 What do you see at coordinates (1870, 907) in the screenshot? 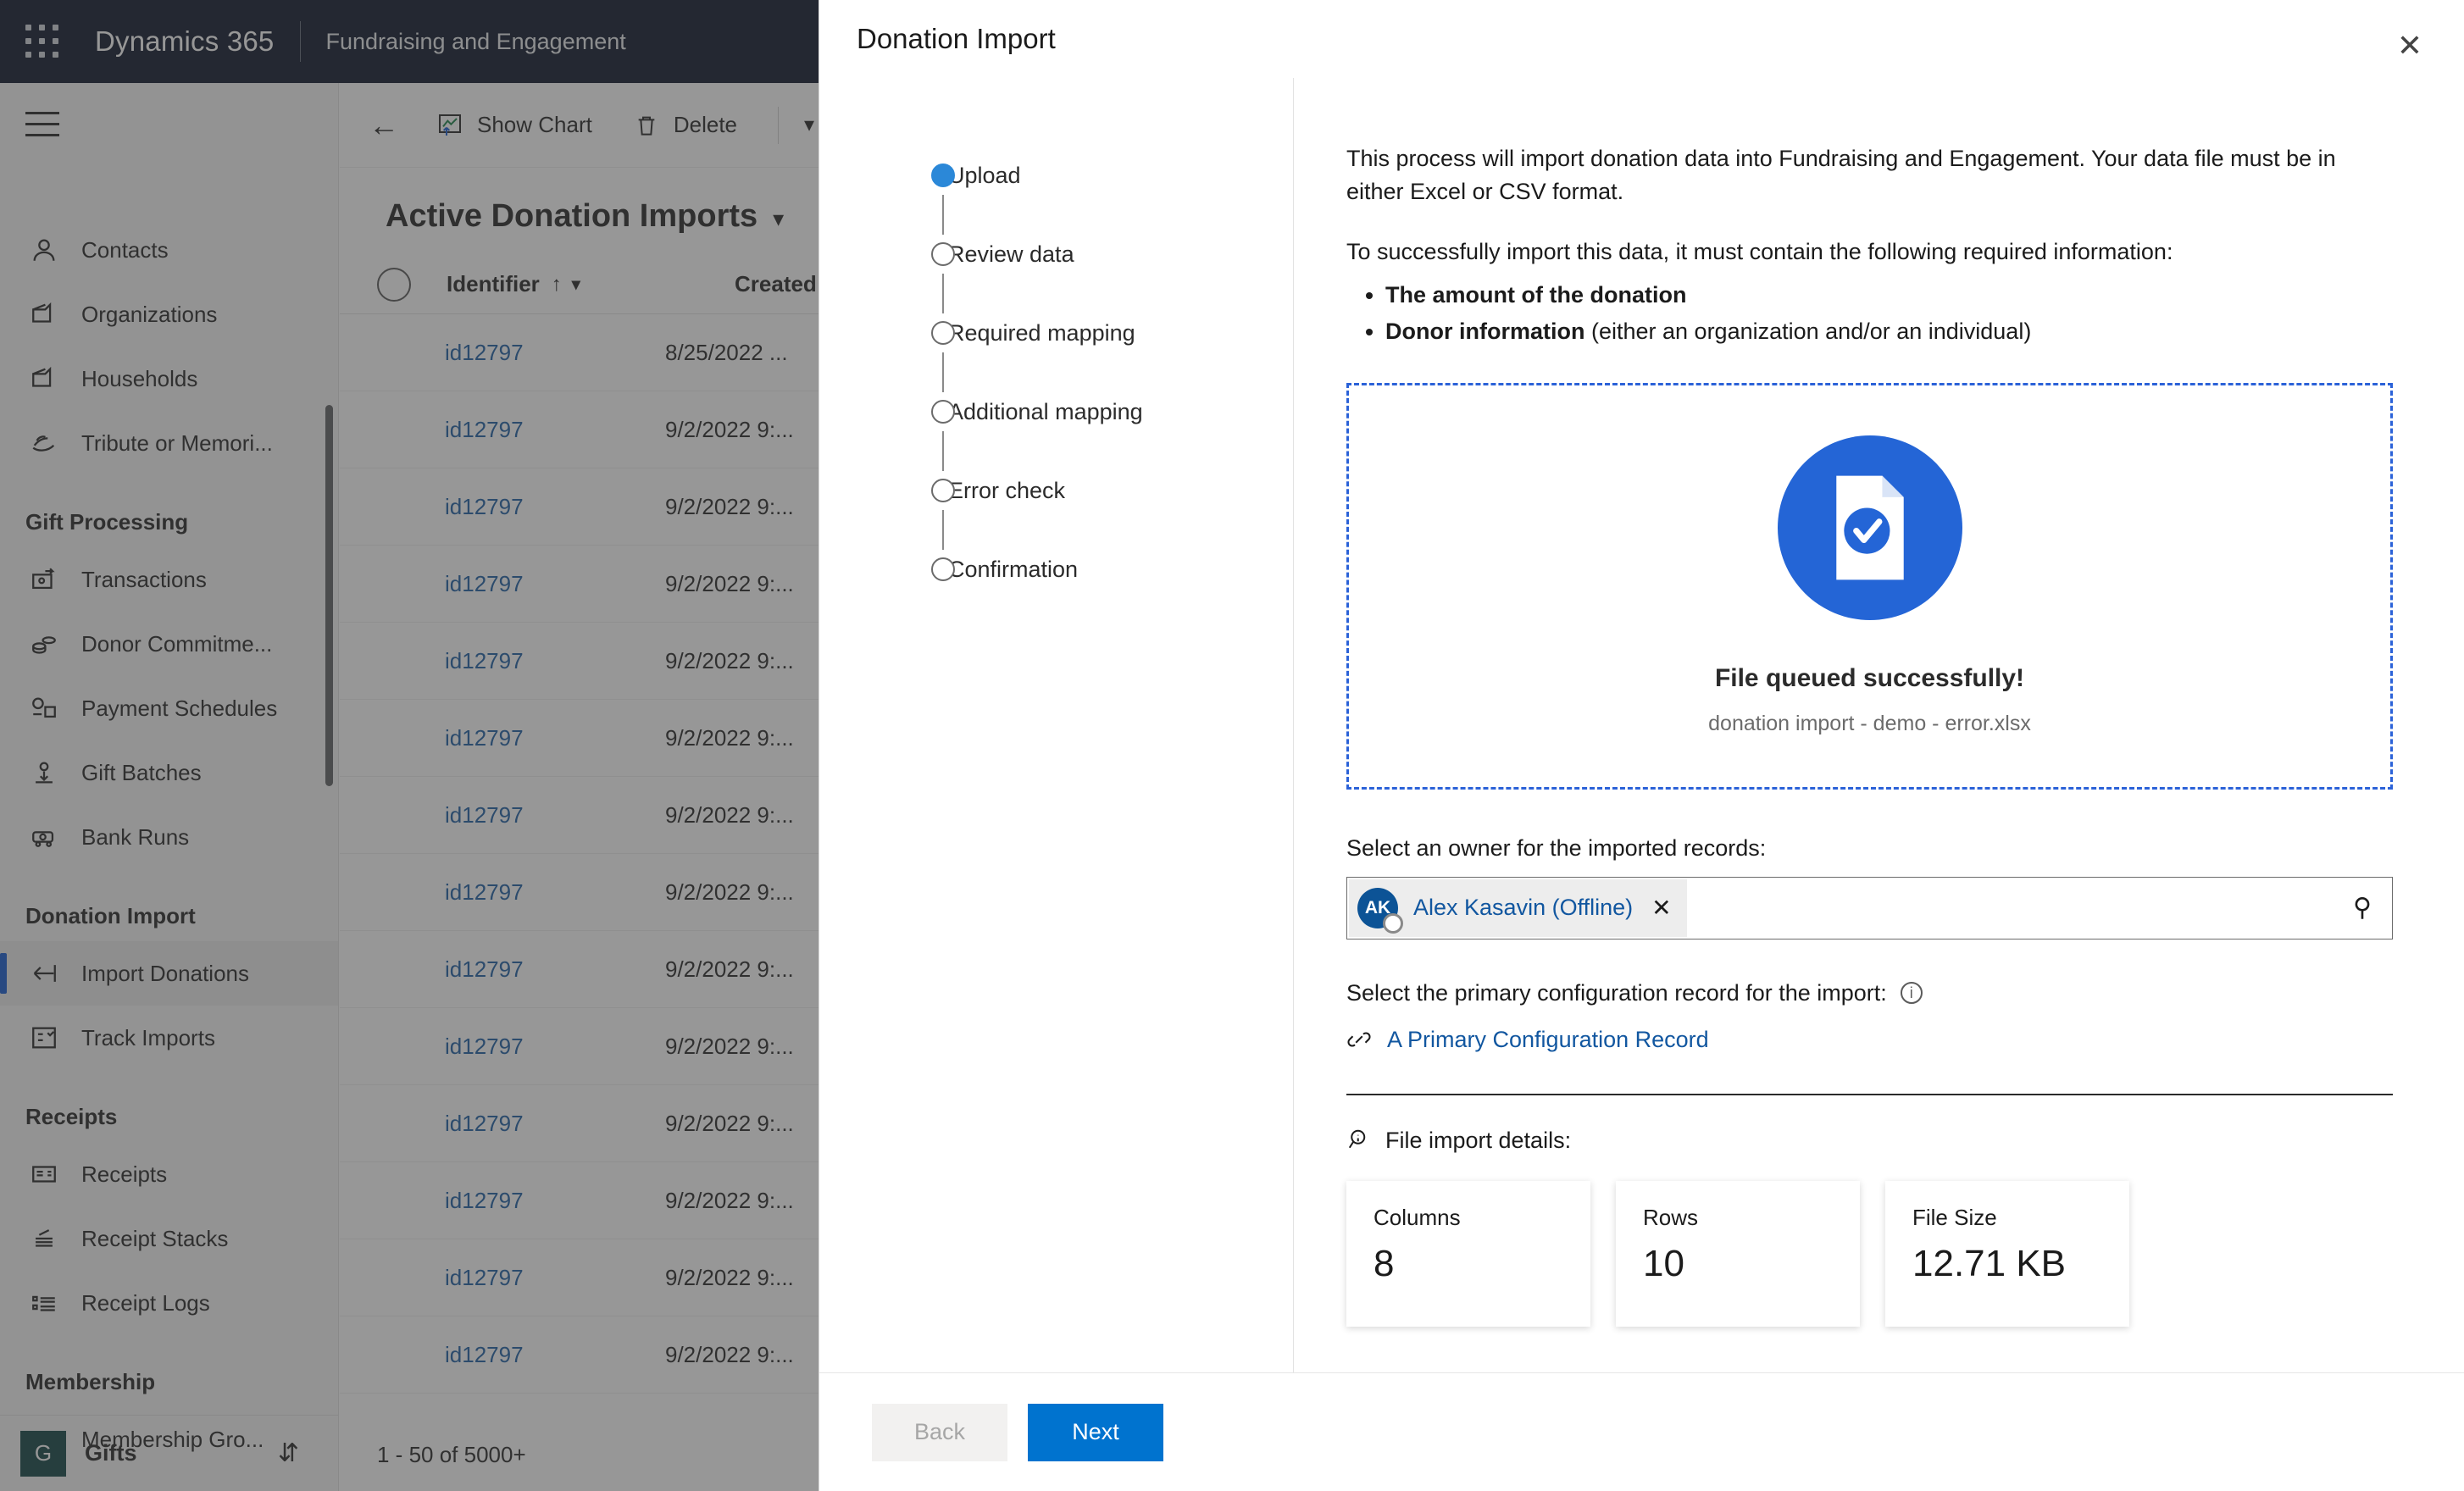
I see `owner-lookup-input: AK Alex Kasavin (Offline) ✕ ⚲` at bounding box center [1870, 907].